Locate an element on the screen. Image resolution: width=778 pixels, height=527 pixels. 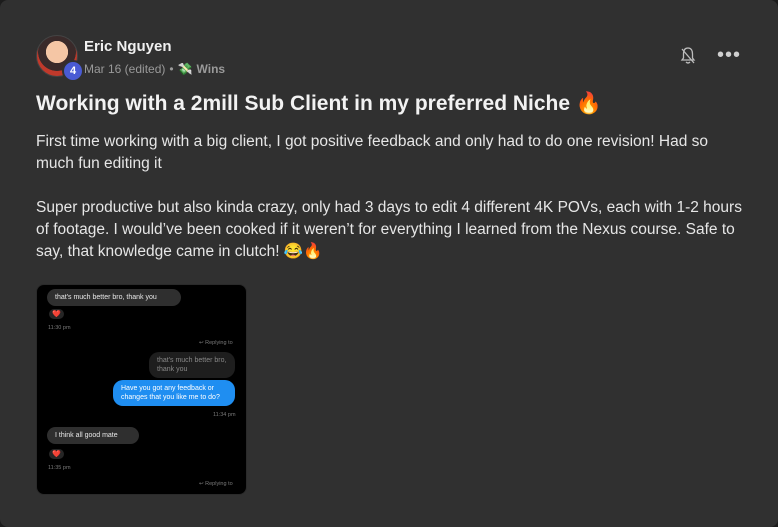
bell-icon is located at coordinates (688, 56).